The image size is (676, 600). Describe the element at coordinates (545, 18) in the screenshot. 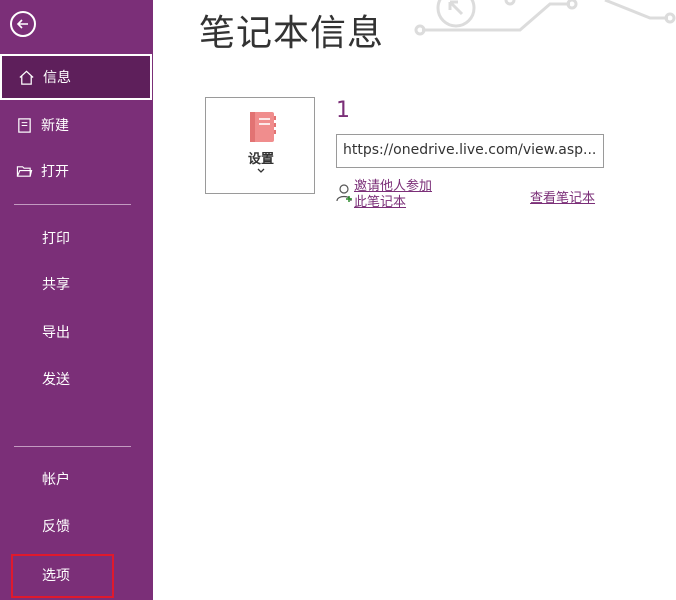

I see `circuit-decoration` at that location.